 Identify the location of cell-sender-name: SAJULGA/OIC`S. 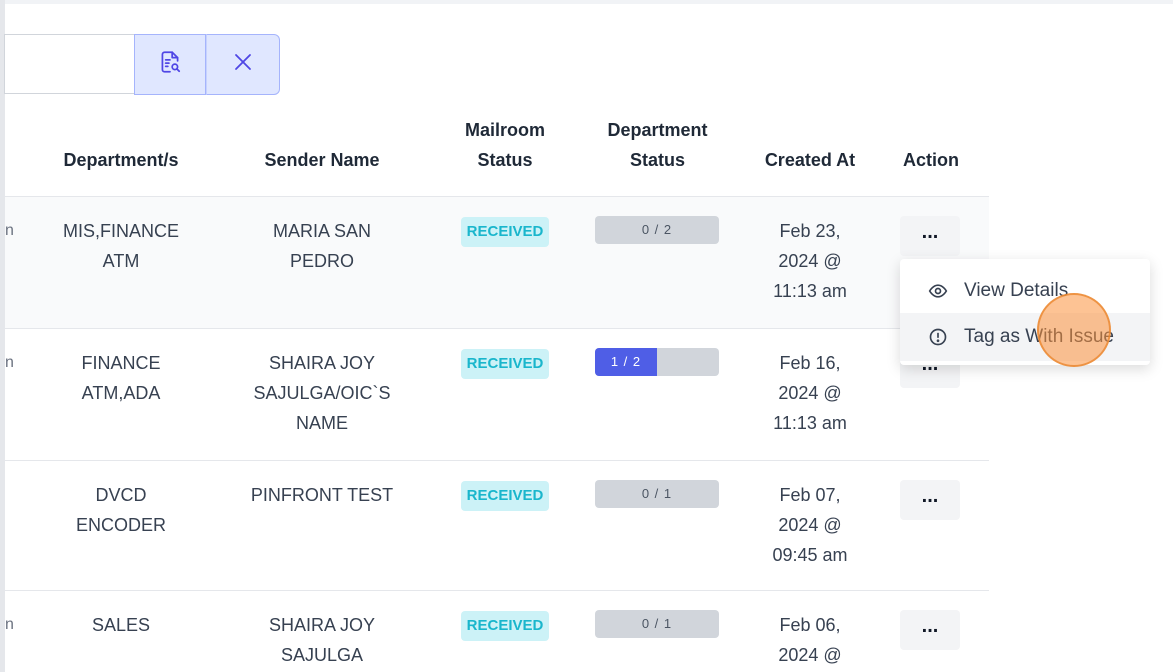
(322, 393).